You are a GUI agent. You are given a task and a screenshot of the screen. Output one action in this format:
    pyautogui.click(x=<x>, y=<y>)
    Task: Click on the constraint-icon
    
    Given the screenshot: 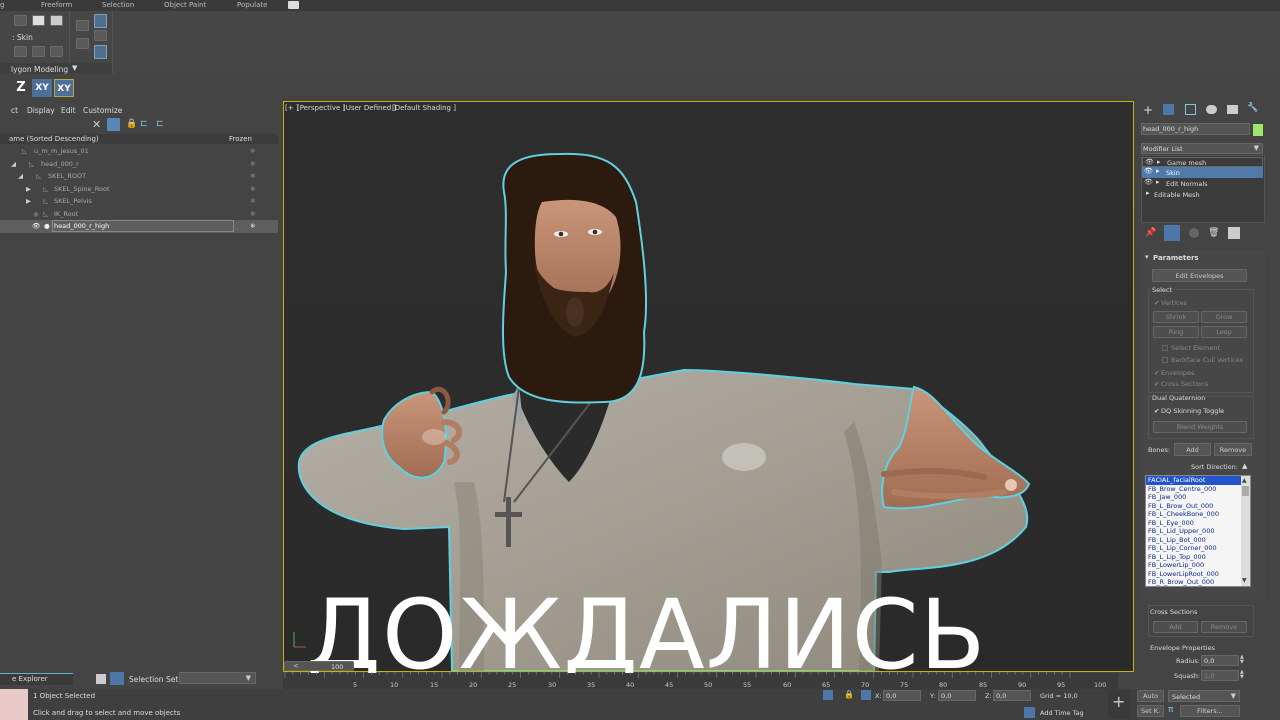 What is the action you would take?
    pyautogui.click(x=100, y=21)
    